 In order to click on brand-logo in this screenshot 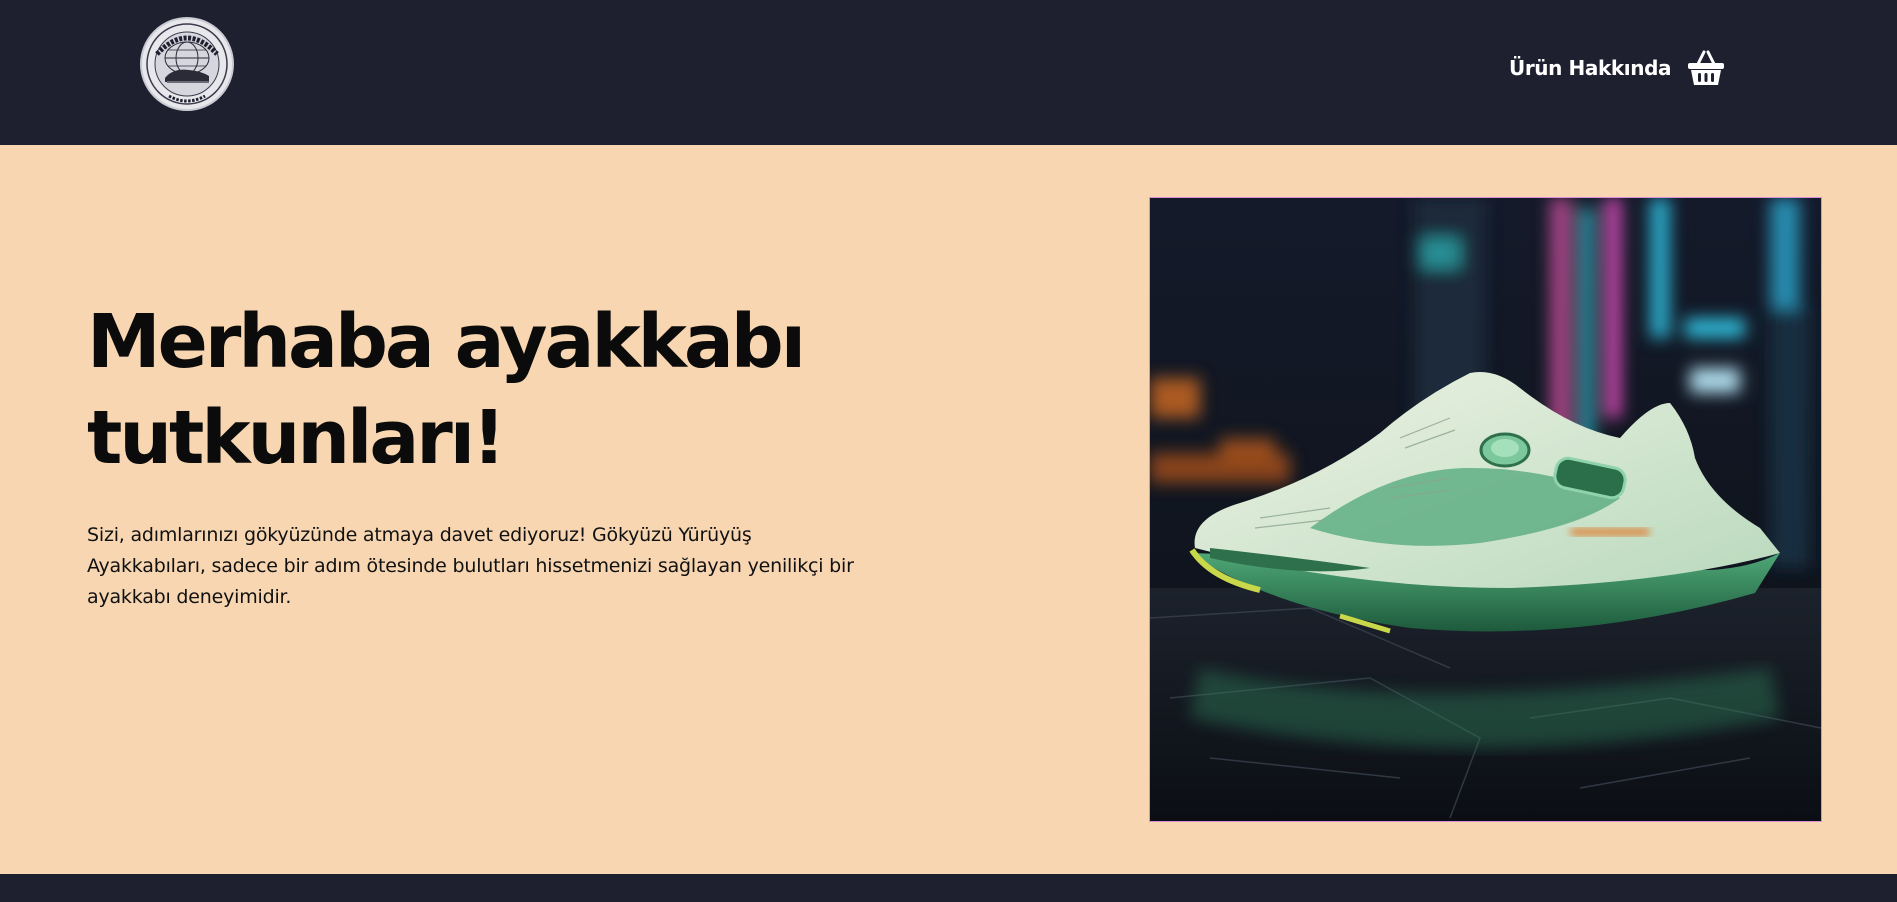, I will do `click(187, 64)`.